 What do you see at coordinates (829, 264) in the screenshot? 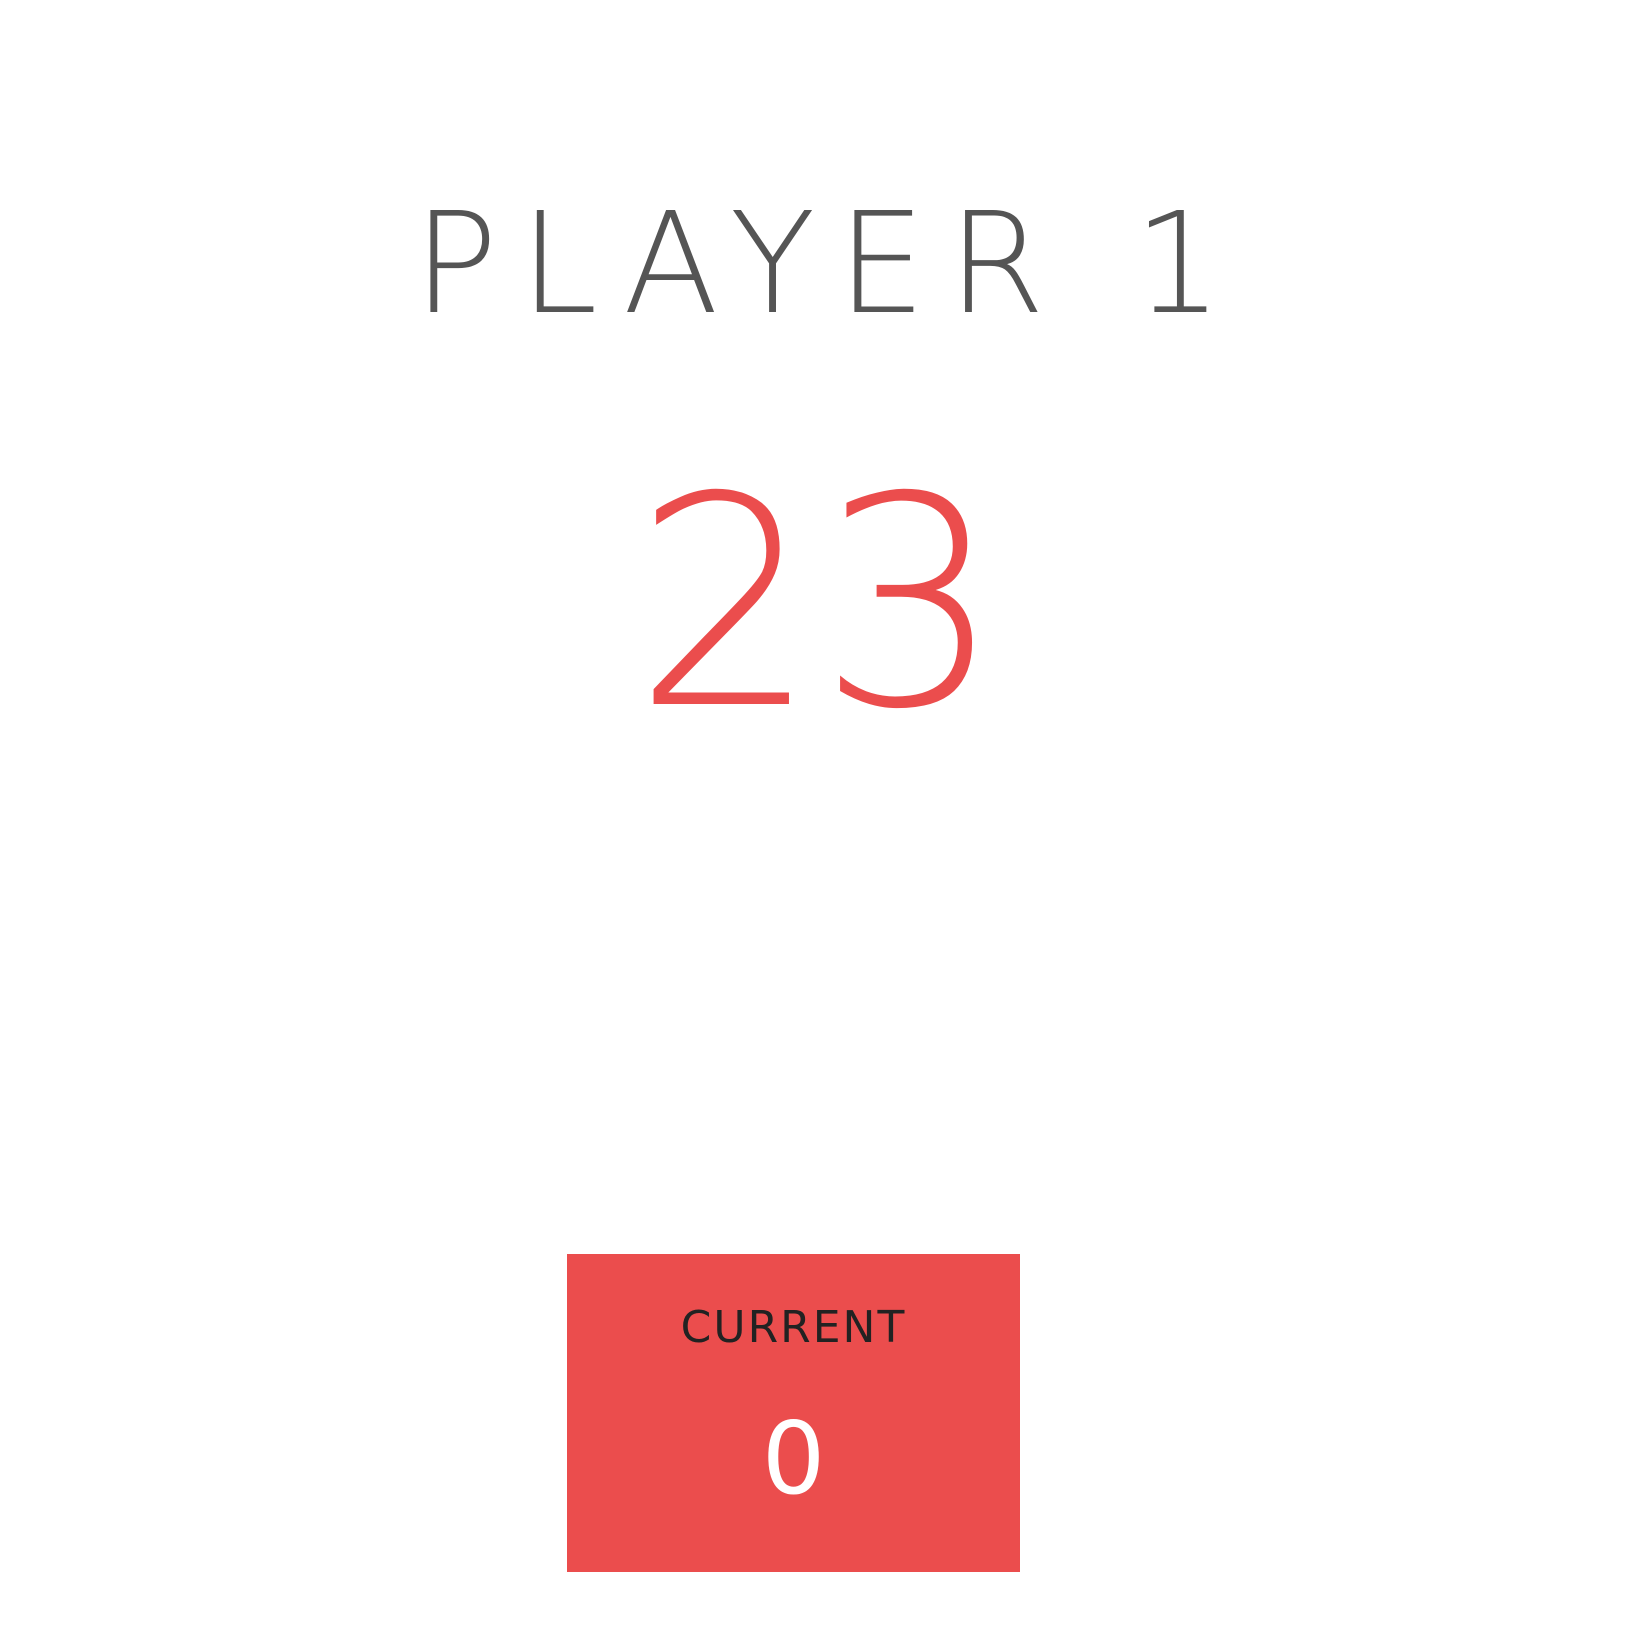
I see `player-name: PLAYER 1` at bounding box center [829, 264].